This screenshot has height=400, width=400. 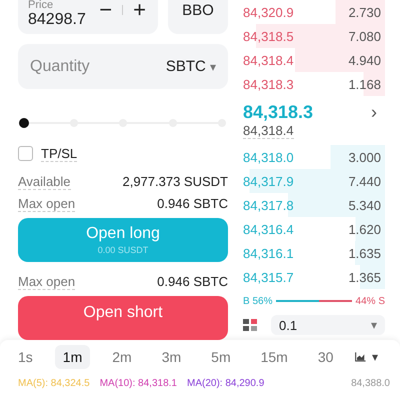 I want to click on bid-quantity: 5.340, so click(x=364, y=205).